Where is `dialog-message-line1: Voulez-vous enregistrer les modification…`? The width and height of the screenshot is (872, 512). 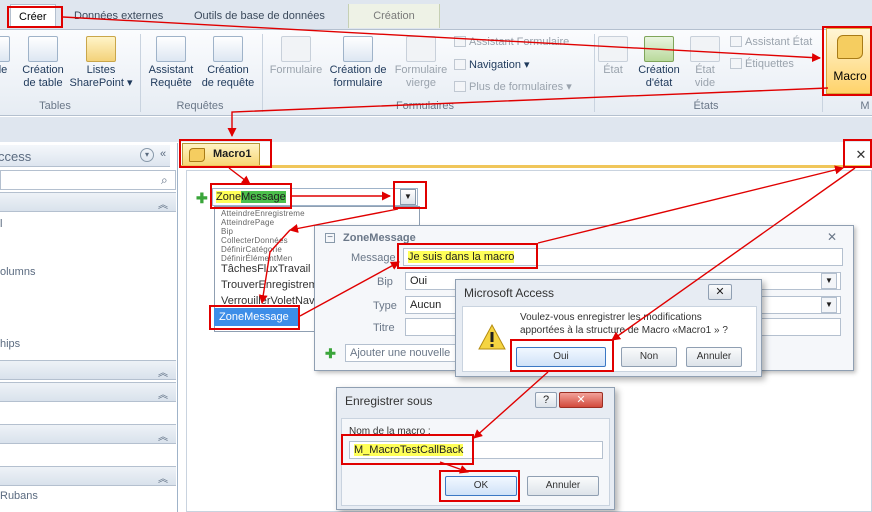 dialog-message-line1: Voulez-vous enregistrer les modification… is located at coordinates (611, 317).